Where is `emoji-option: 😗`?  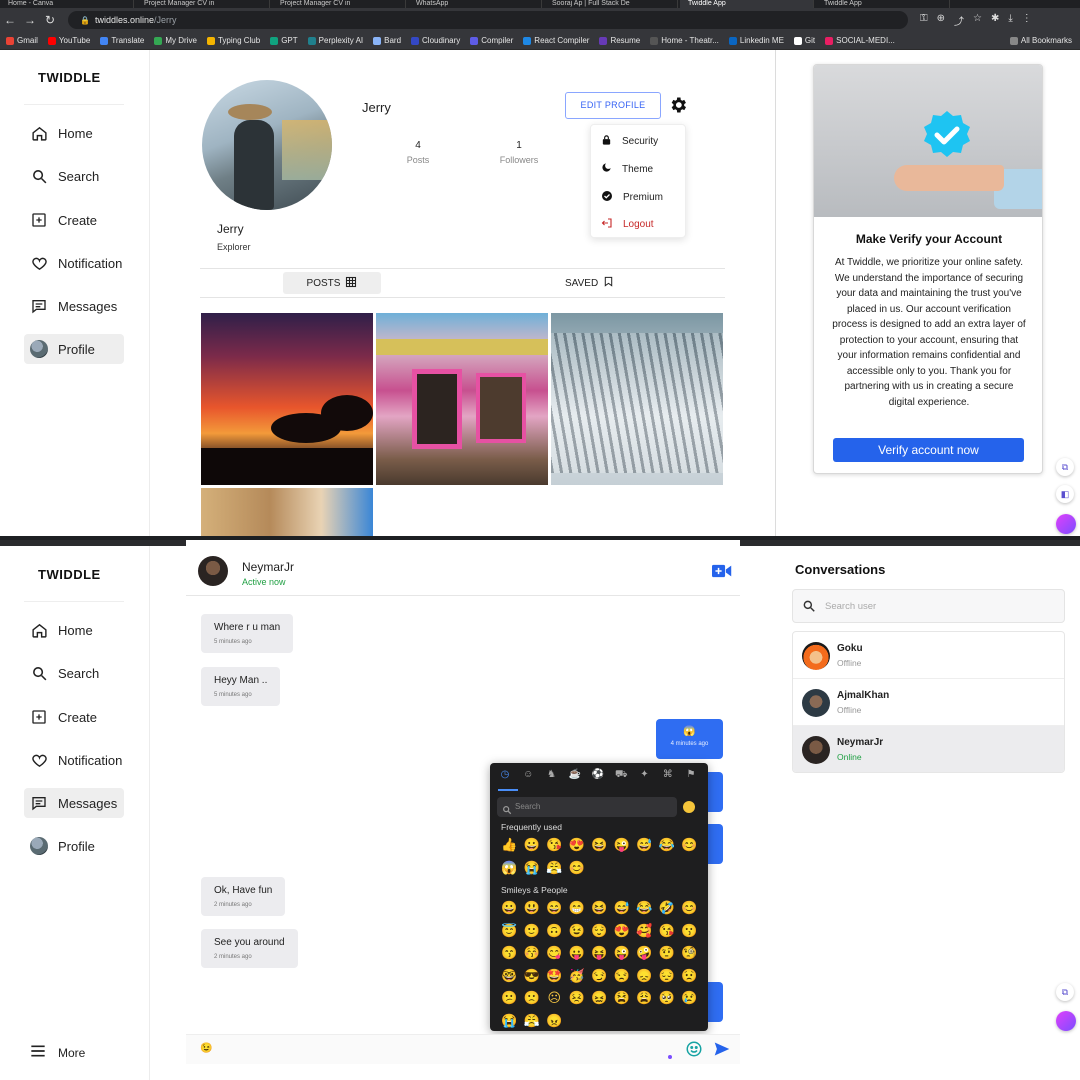
emoji-option: 😗 is located at coordinates (689, 931).